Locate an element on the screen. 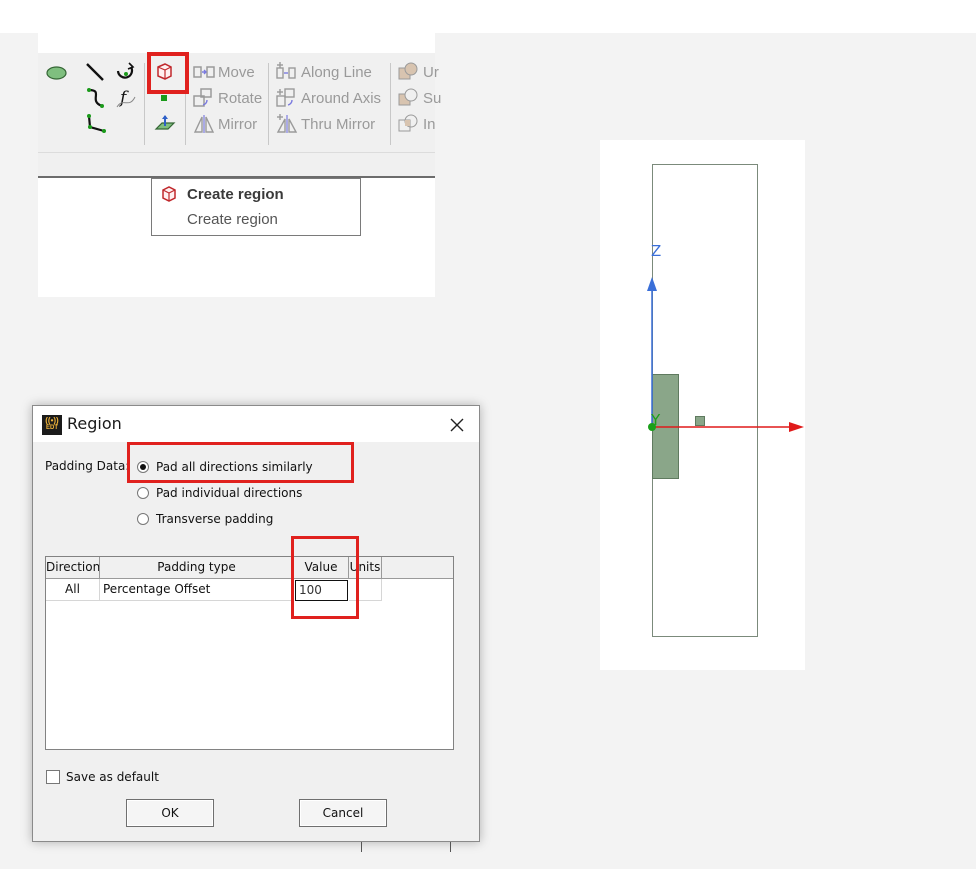 The image size is (976, 869). app-logo-icon: ((•)) EDT is located at coordinates (52, 425).